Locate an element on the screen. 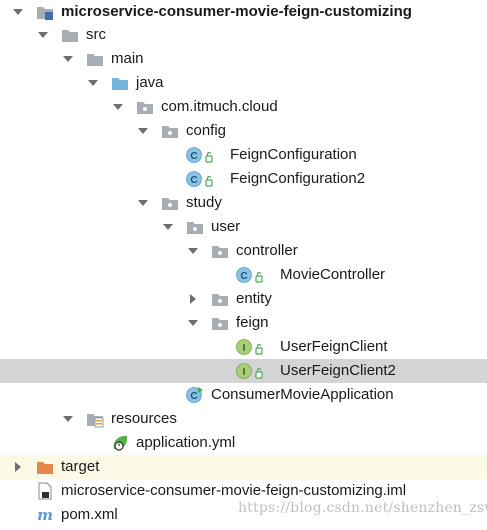  tree-row-label: application.yml is located at coordinates (186, 442).